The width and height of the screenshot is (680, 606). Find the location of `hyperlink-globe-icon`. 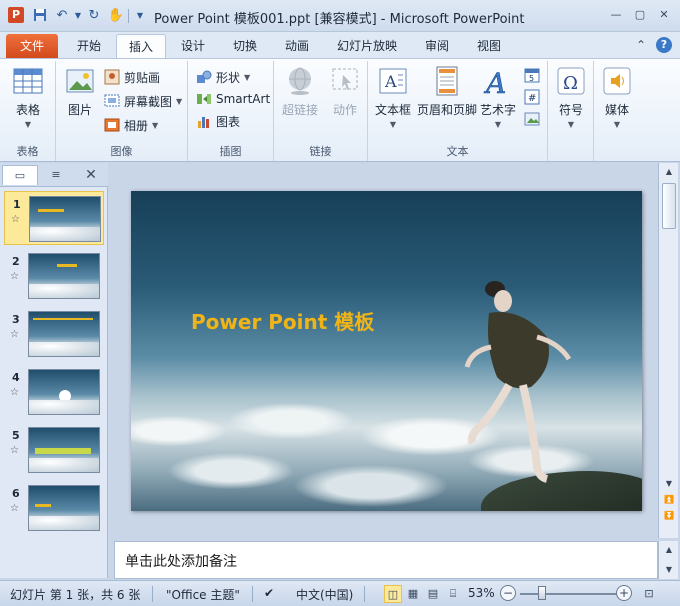

hyperlink-globe-icon is located at coordinates (300, 81).